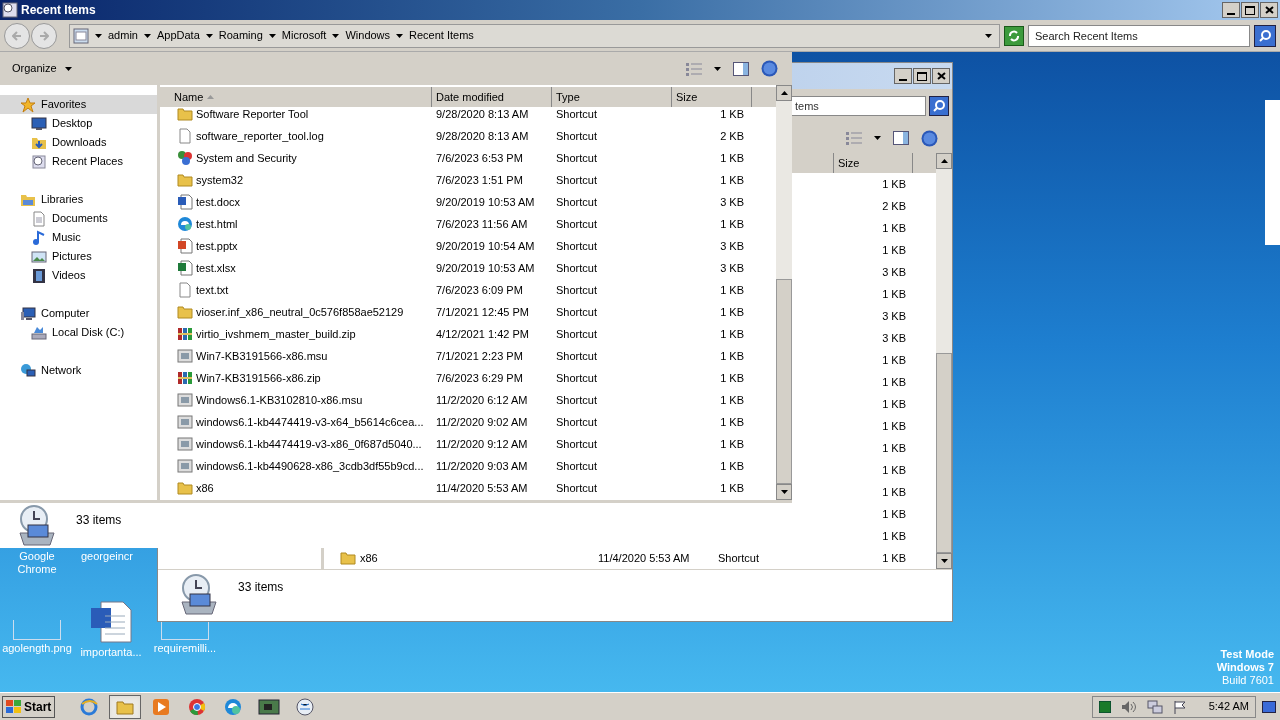 This screenshot has height=720, width=1280. What do you see at coordinates (858, 106) in the screenshot?
I see `search-field: tems` at bounding box center [858, 106].